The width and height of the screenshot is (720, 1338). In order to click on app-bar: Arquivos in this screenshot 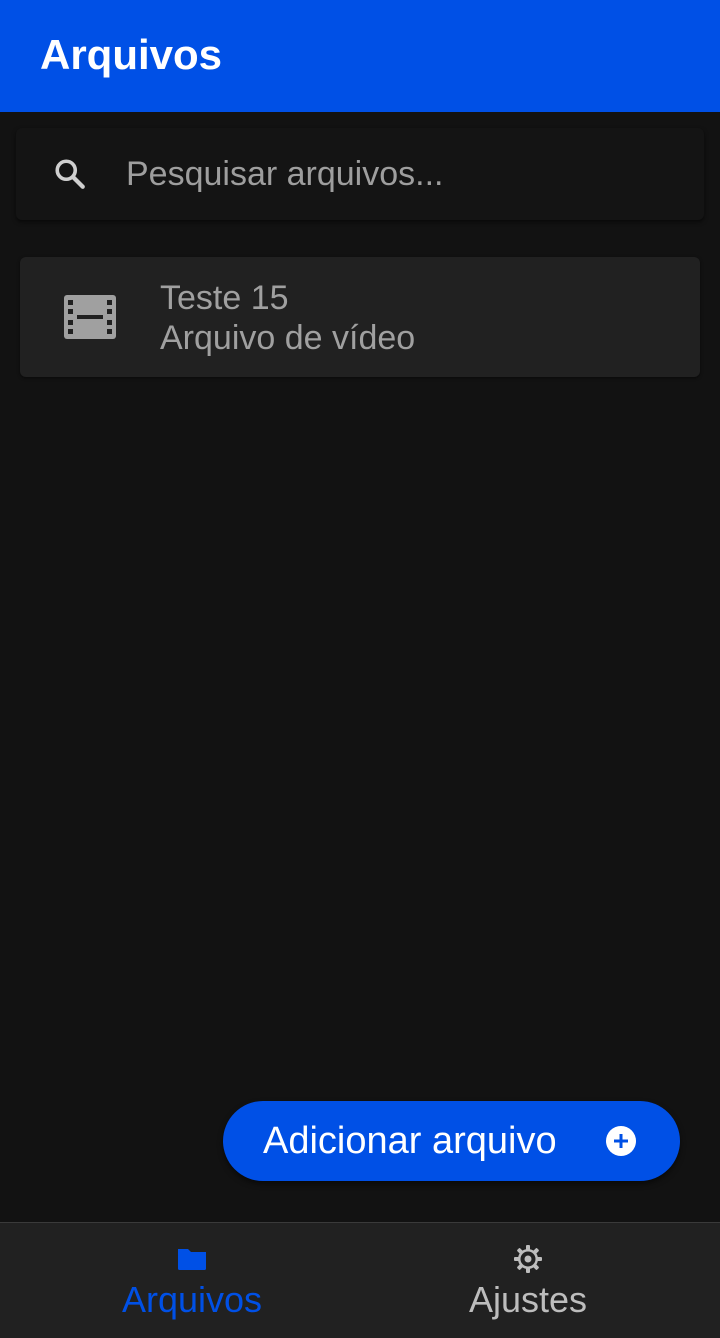, I will do `click(360, 56)`.